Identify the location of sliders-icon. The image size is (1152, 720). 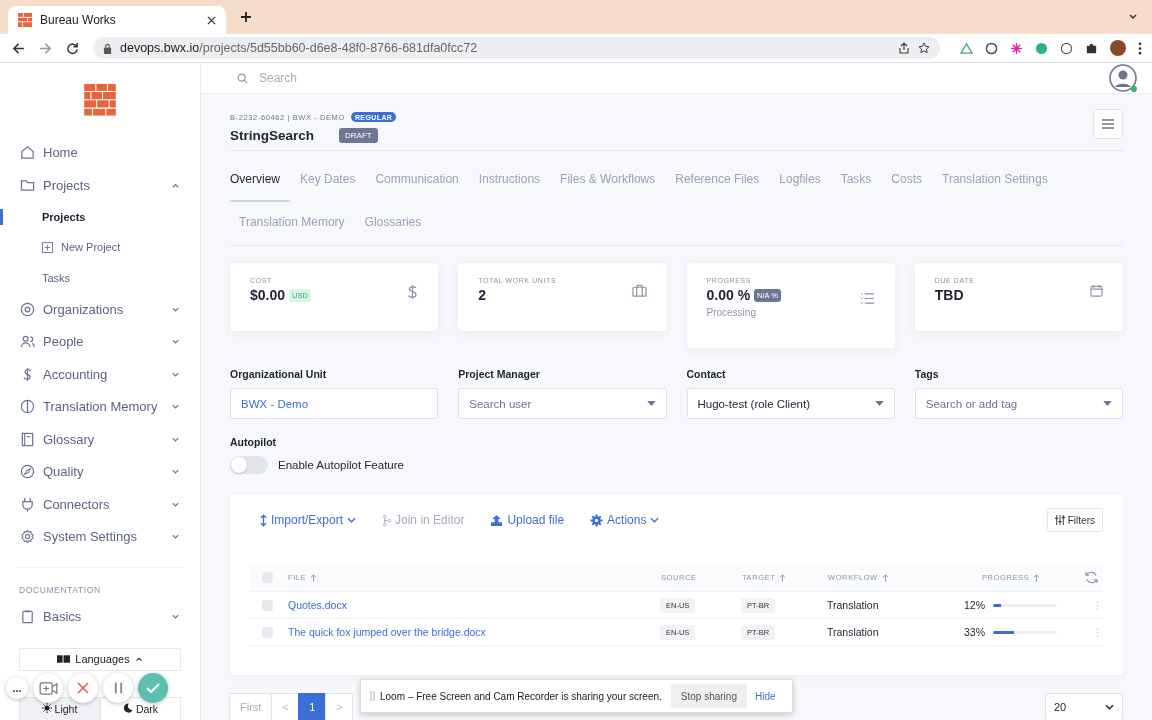
(1059, 520).